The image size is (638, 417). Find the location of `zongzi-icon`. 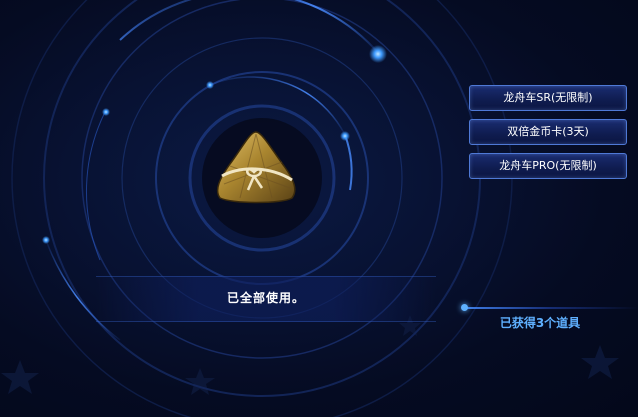

zongzi-icon is located at coordinates (256, 168).